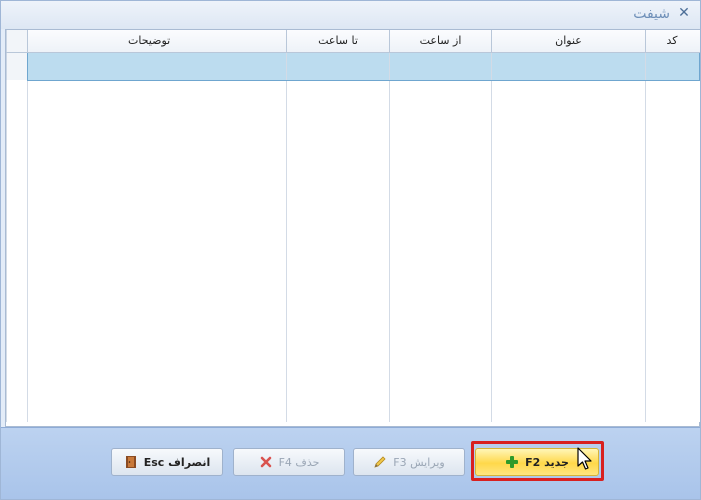 This screenshot has height=500, width=701. I want to click on new-button-label: جدید F2, so click(547, 462).